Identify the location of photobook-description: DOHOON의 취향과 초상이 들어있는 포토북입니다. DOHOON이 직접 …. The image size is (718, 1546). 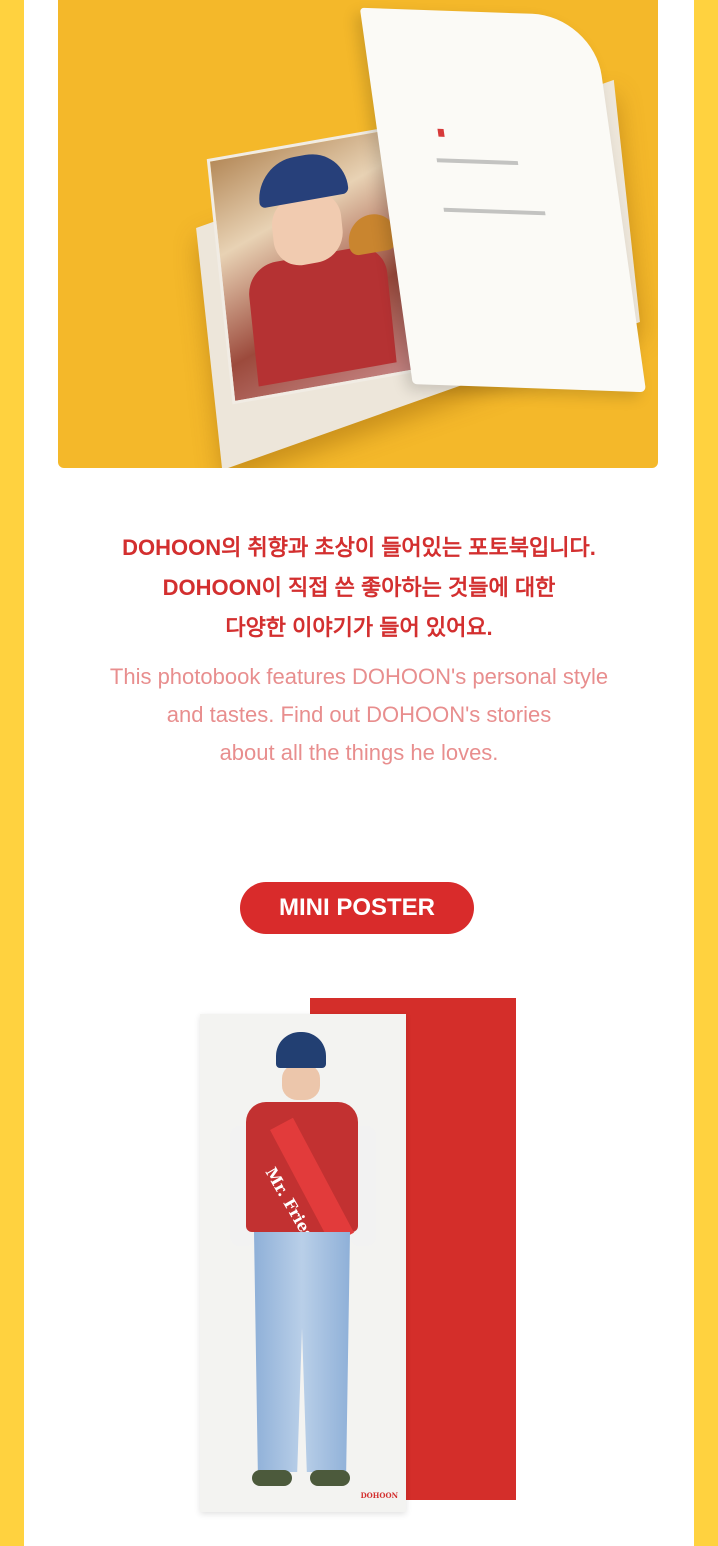
(359, 650).